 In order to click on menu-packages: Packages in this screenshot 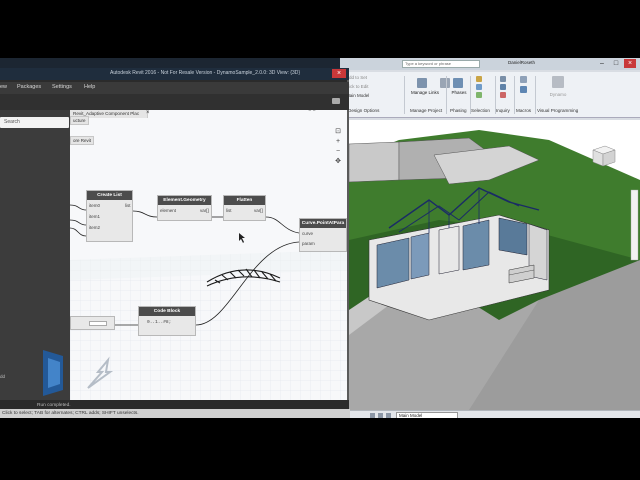, I will do `click(29, 87)`.